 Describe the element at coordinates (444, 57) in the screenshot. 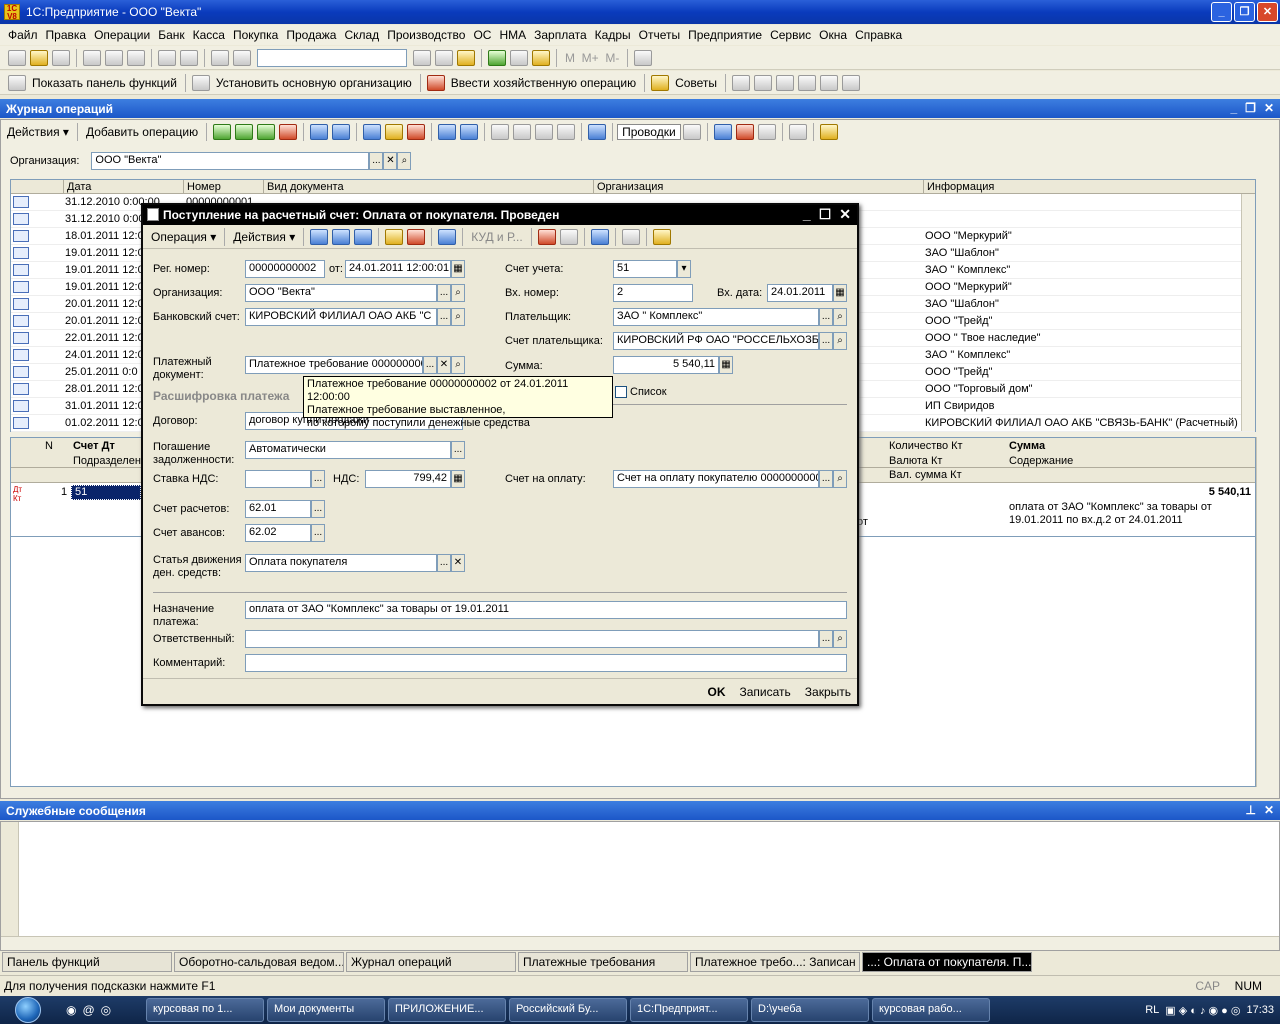

I see `find-next-icon` at that location.